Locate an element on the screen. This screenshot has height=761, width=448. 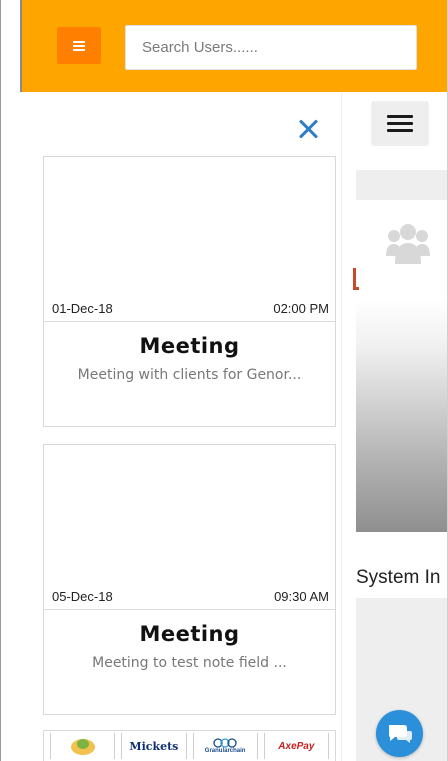
background-band is located at coordinates (402, 185).